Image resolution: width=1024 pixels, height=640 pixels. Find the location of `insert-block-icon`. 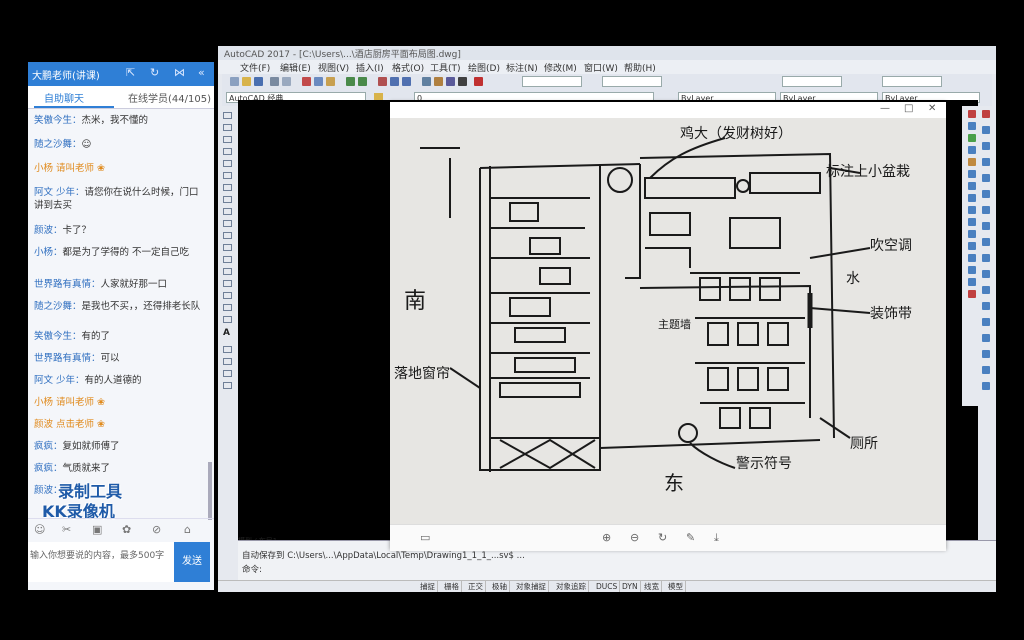

insert-block-icon is located at coordinates (227, 247).